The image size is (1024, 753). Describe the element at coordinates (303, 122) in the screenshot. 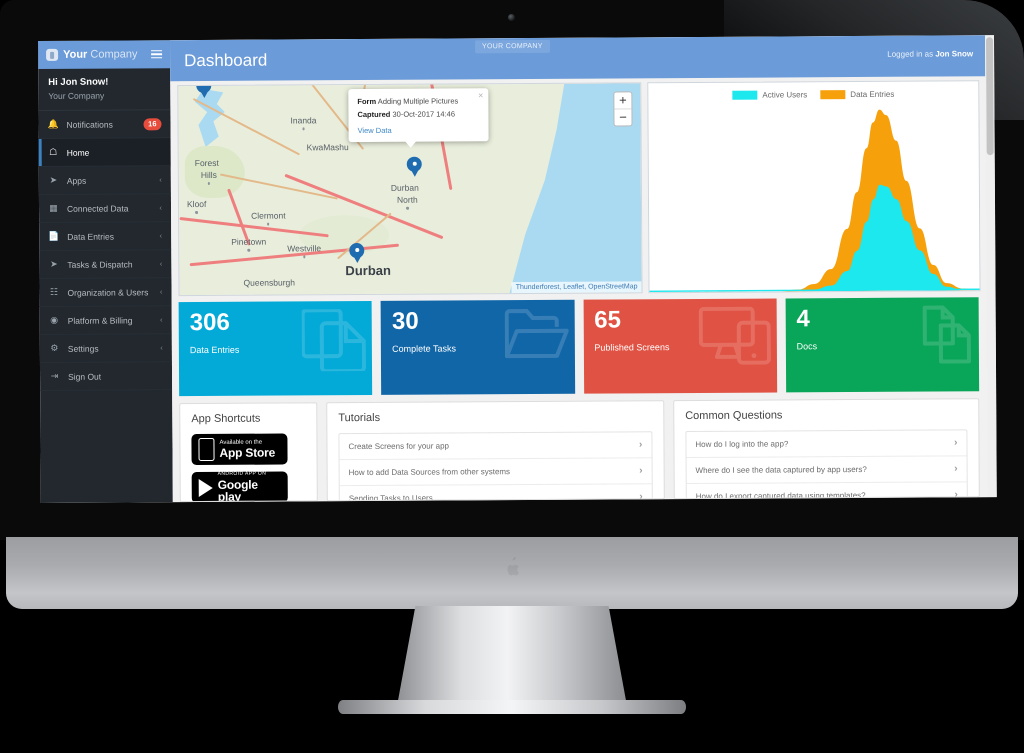

I see `map-place-label: Inanda` at that location.